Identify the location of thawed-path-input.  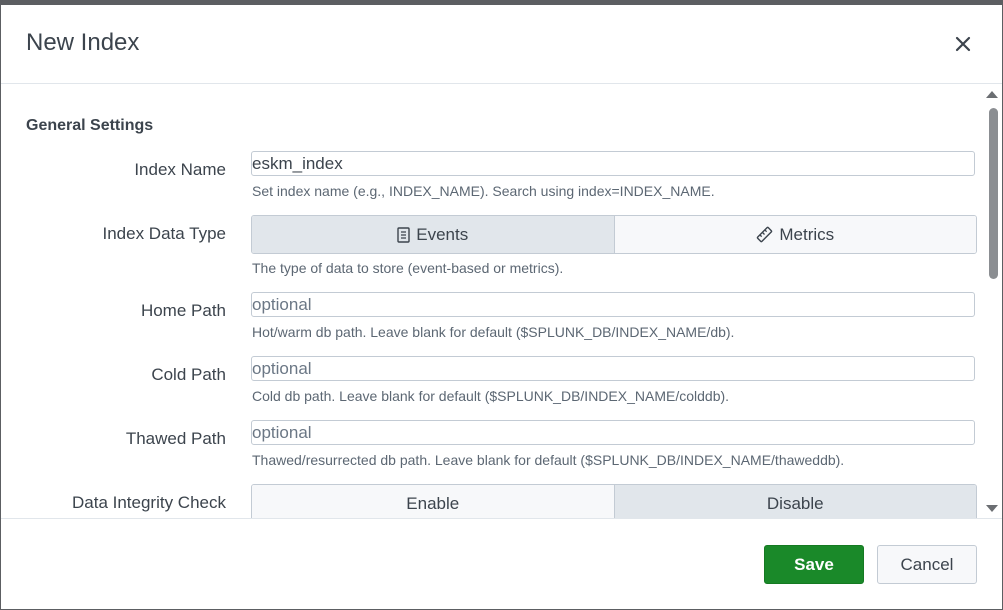
(613, 432).